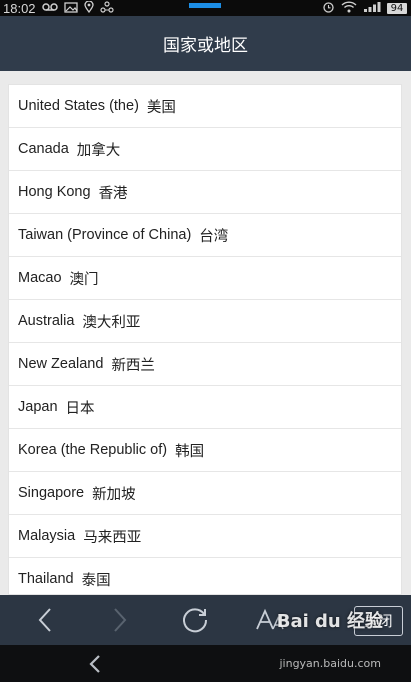  I want to click on list-item-new-zealand: New Zealand 新西兰, so click(205, 364).